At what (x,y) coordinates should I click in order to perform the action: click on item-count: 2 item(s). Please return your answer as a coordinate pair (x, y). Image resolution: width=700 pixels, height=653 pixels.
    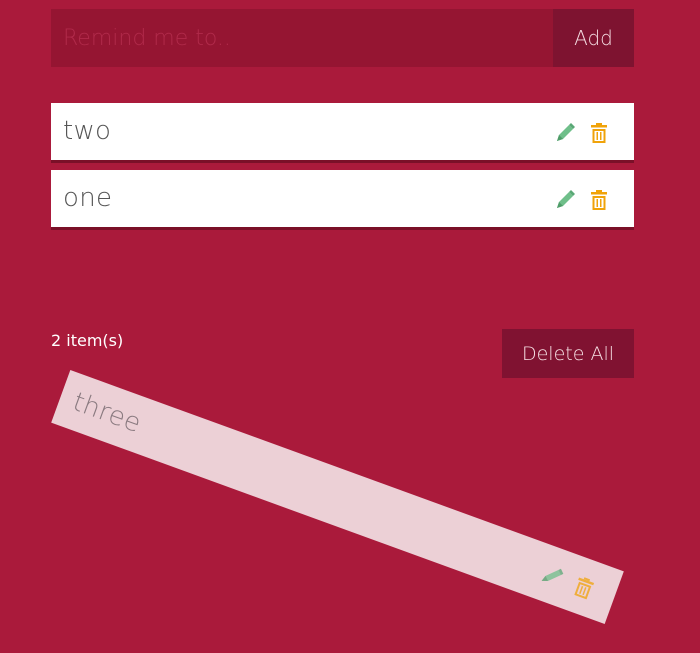
    Looking at the image, I should click on (87, 340).